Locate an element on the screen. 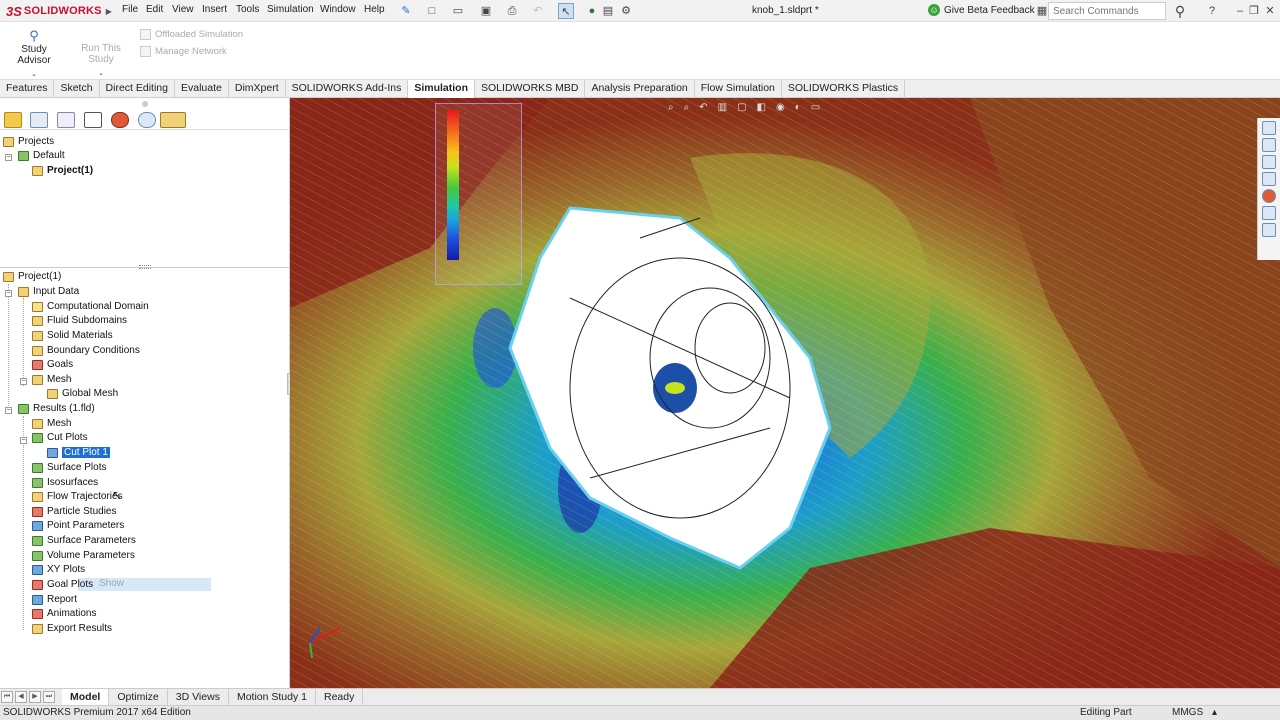  tab-addins: SOLIDWORKS Add-Ins is located at coordinates (347, 89).